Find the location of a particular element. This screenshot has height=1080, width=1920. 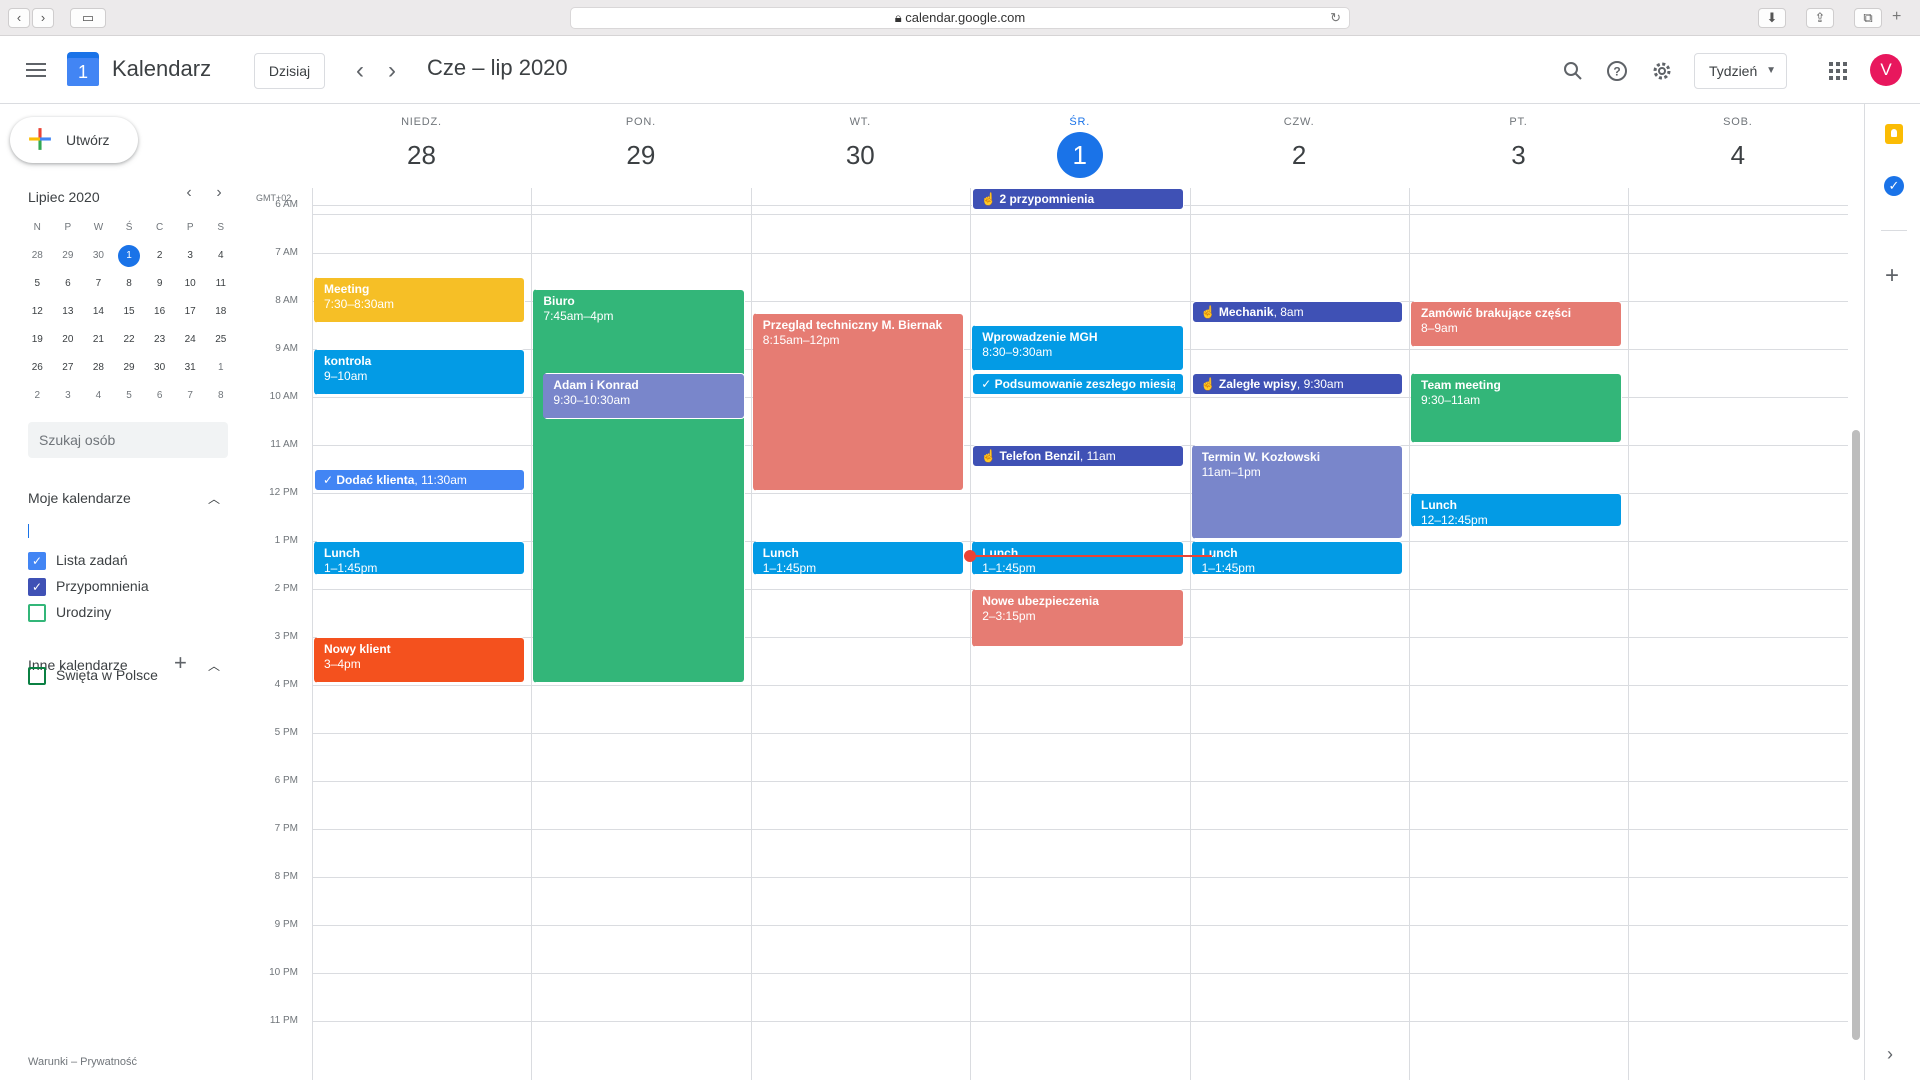

mini-day: 16 is located at coordinates (159, 312).